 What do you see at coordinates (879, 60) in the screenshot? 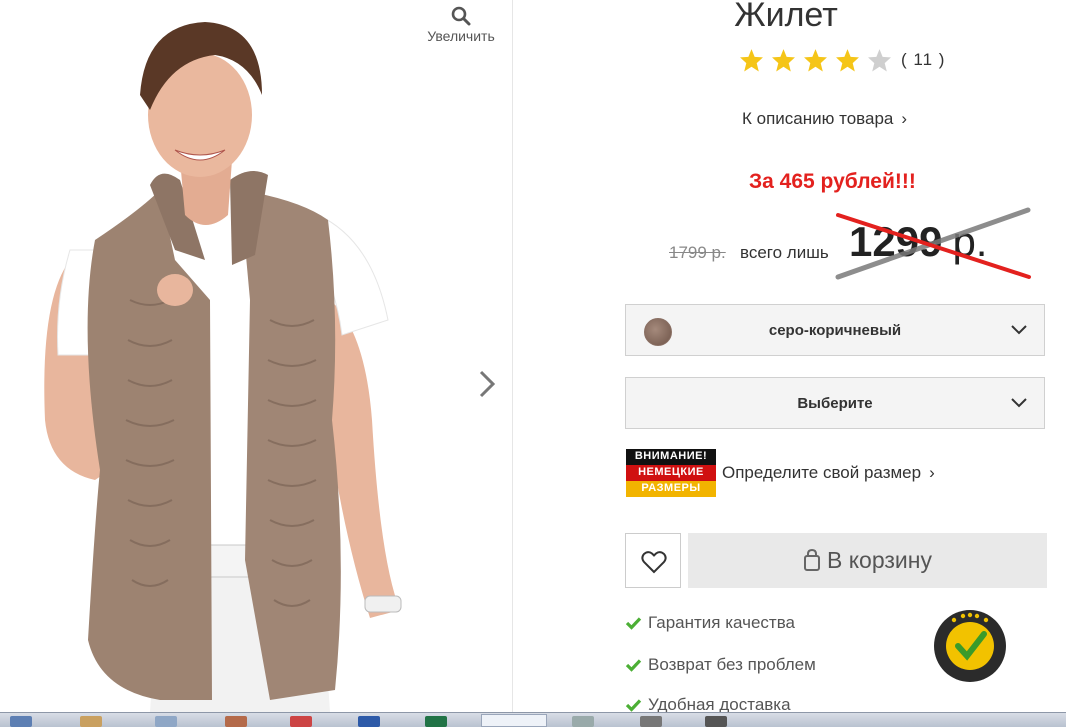
I see `star-empty-icon` at bounding box center [879, 60].